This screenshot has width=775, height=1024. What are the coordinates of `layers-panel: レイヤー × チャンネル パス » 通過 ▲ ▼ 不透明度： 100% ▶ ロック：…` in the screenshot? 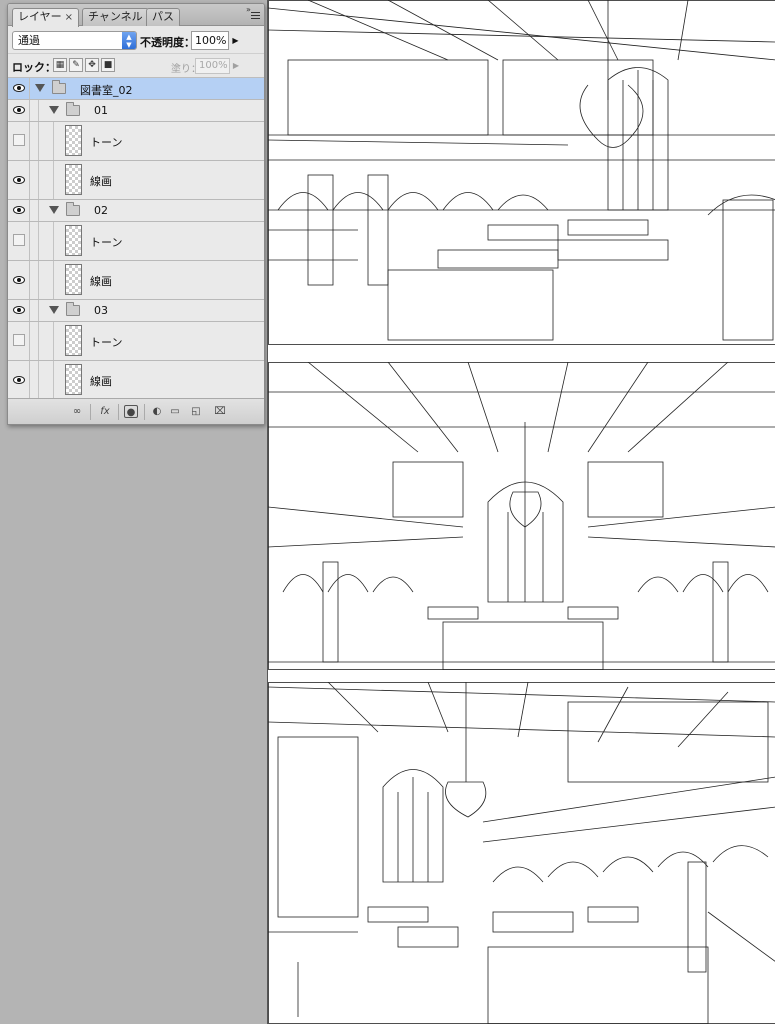 It's located at (136, 214).